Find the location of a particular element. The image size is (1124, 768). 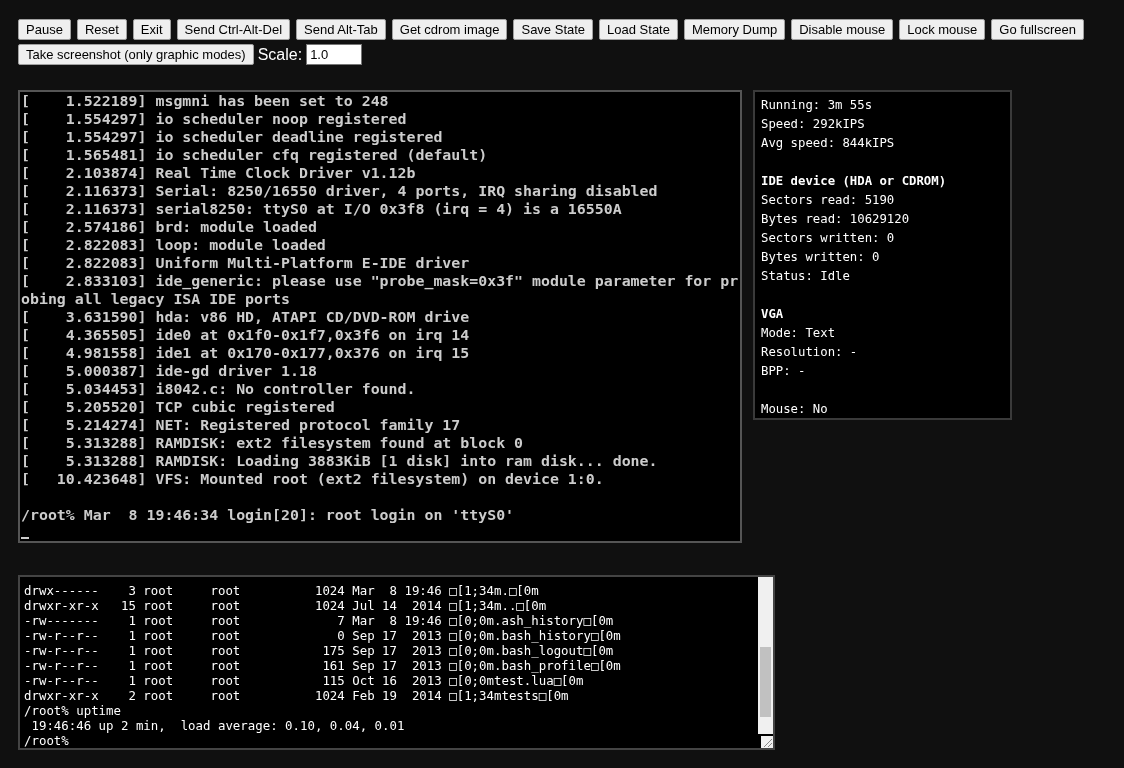

scrollbar is located at coordinates (765, 655).